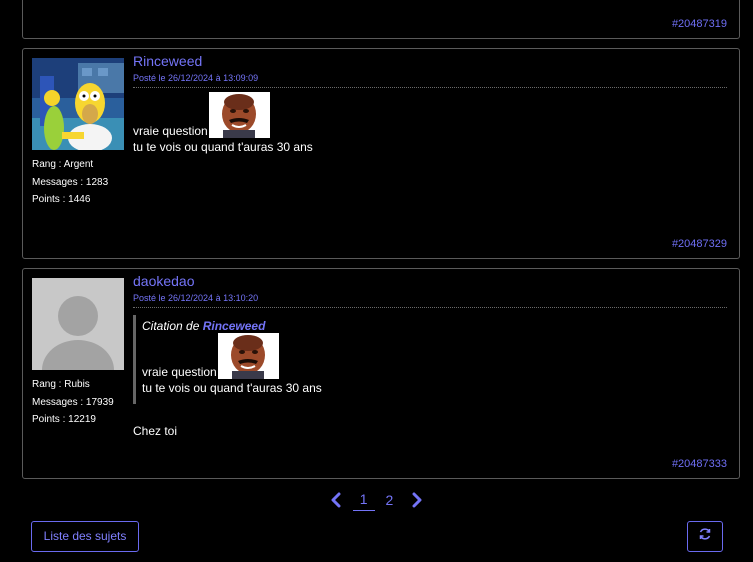 This screenshot has height=562, width=753. I want to click on post-permalink: #20487333, so click(699, 464).